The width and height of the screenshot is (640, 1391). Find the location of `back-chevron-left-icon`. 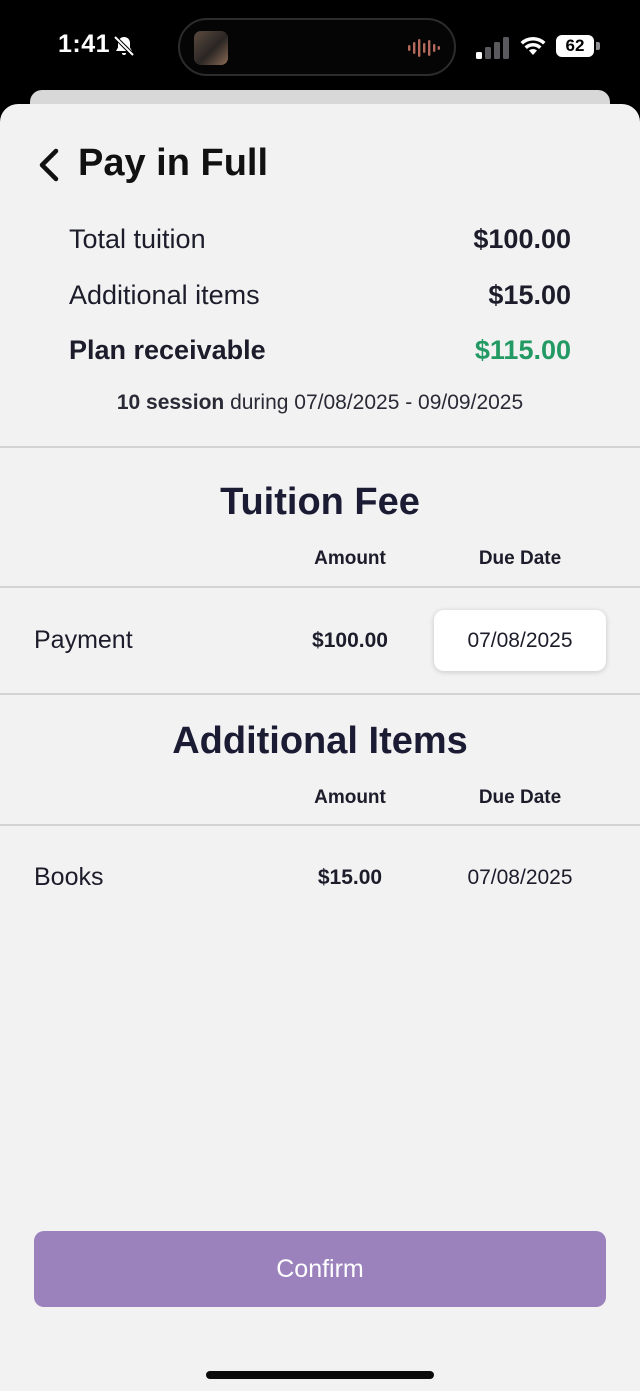

back-chevron-left-icon is located at coordinates (50, 165).